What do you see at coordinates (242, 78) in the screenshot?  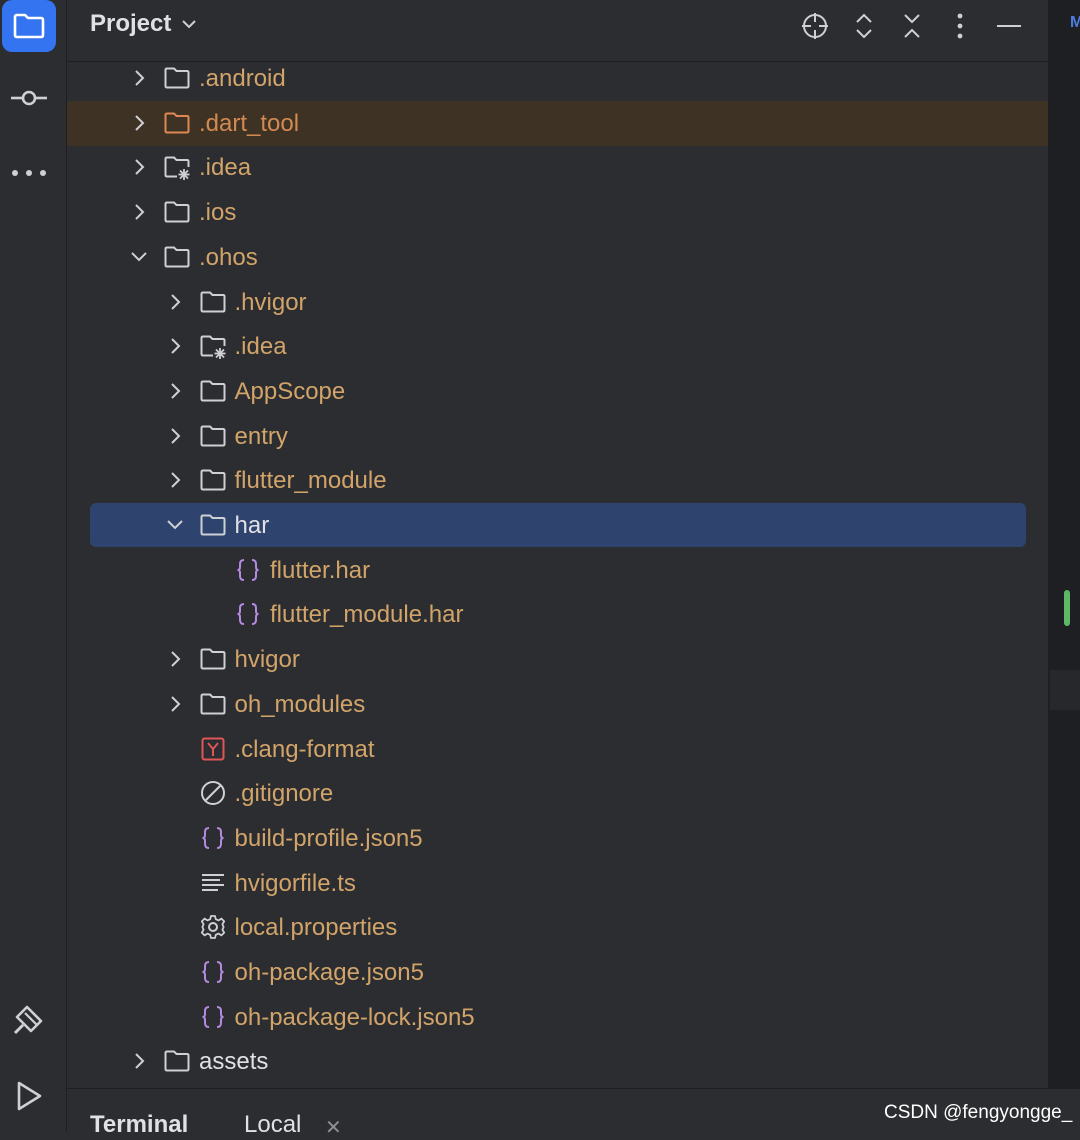 I see `tree-item-label: .android` at bounding box center [242, 78].